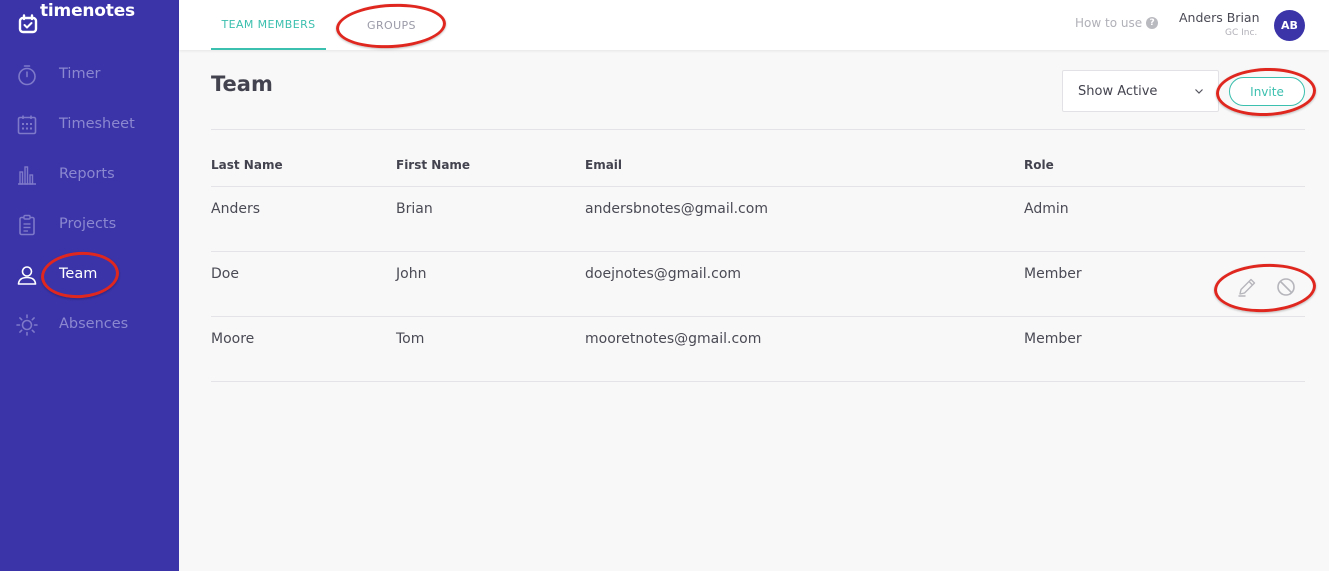 Image resolution: width=1329 pixels, height=571 pixels. What do you see at coordinates (1289, 25) in the screenshot?
I see `avatar: AB` at bounding box center [1289, 25].